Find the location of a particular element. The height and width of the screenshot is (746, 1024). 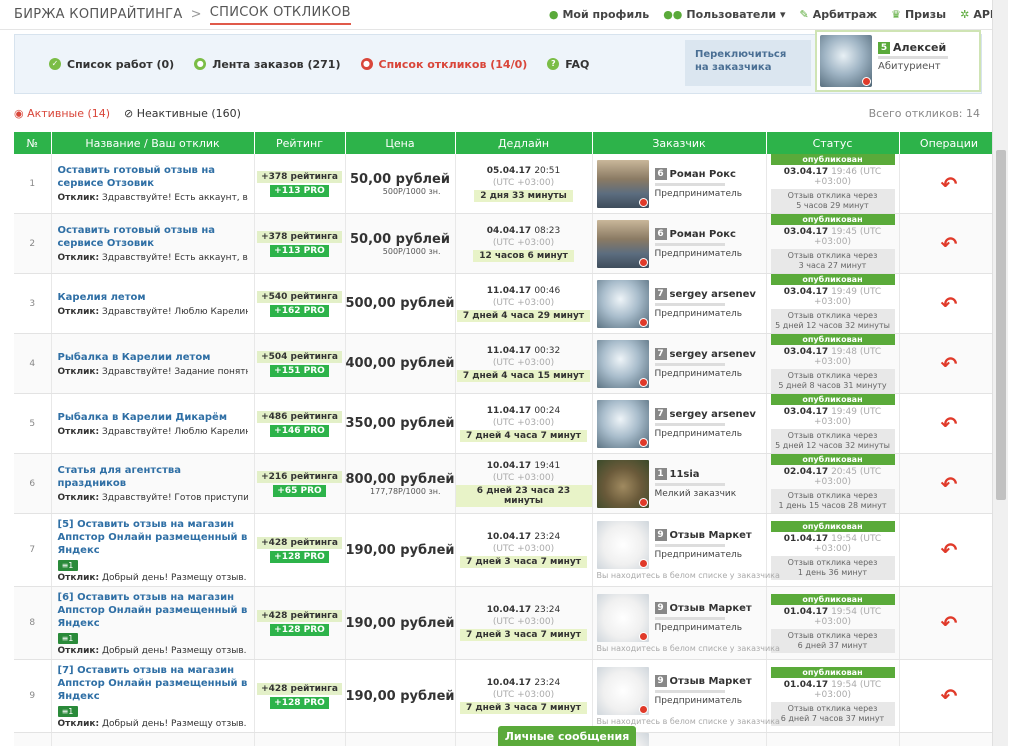

switch-to-customer-button: Переключиться на заказчика is located at coordinates (748, 63).